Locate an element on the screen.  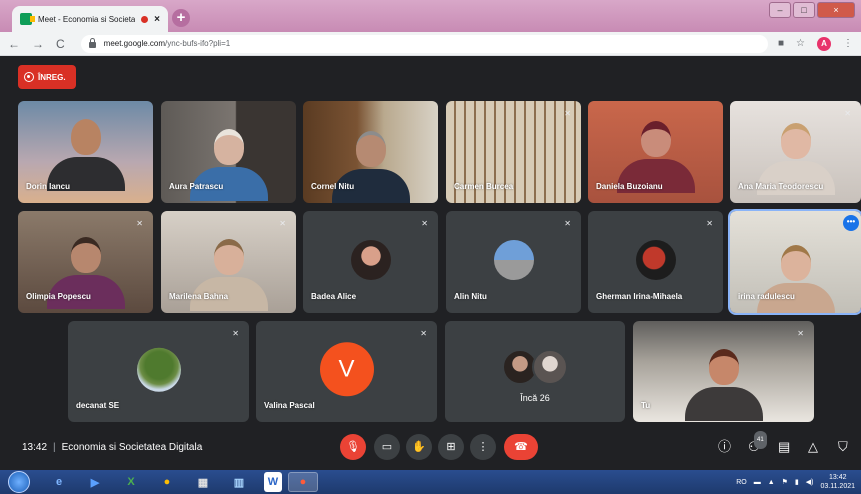
participant-name: Olimpia Popescu is located at coordinates (58, 296).